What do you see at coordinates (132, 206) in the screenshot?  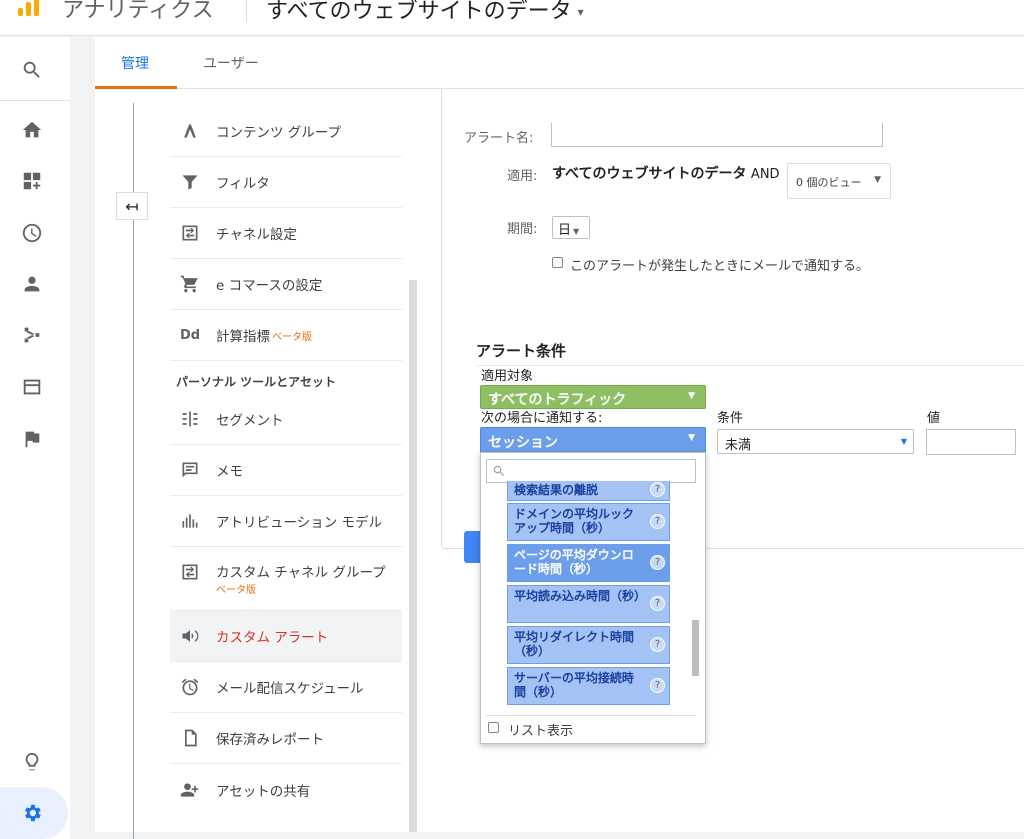 I see `back-arrow-button: ↤` at bounding box center [132, 206].